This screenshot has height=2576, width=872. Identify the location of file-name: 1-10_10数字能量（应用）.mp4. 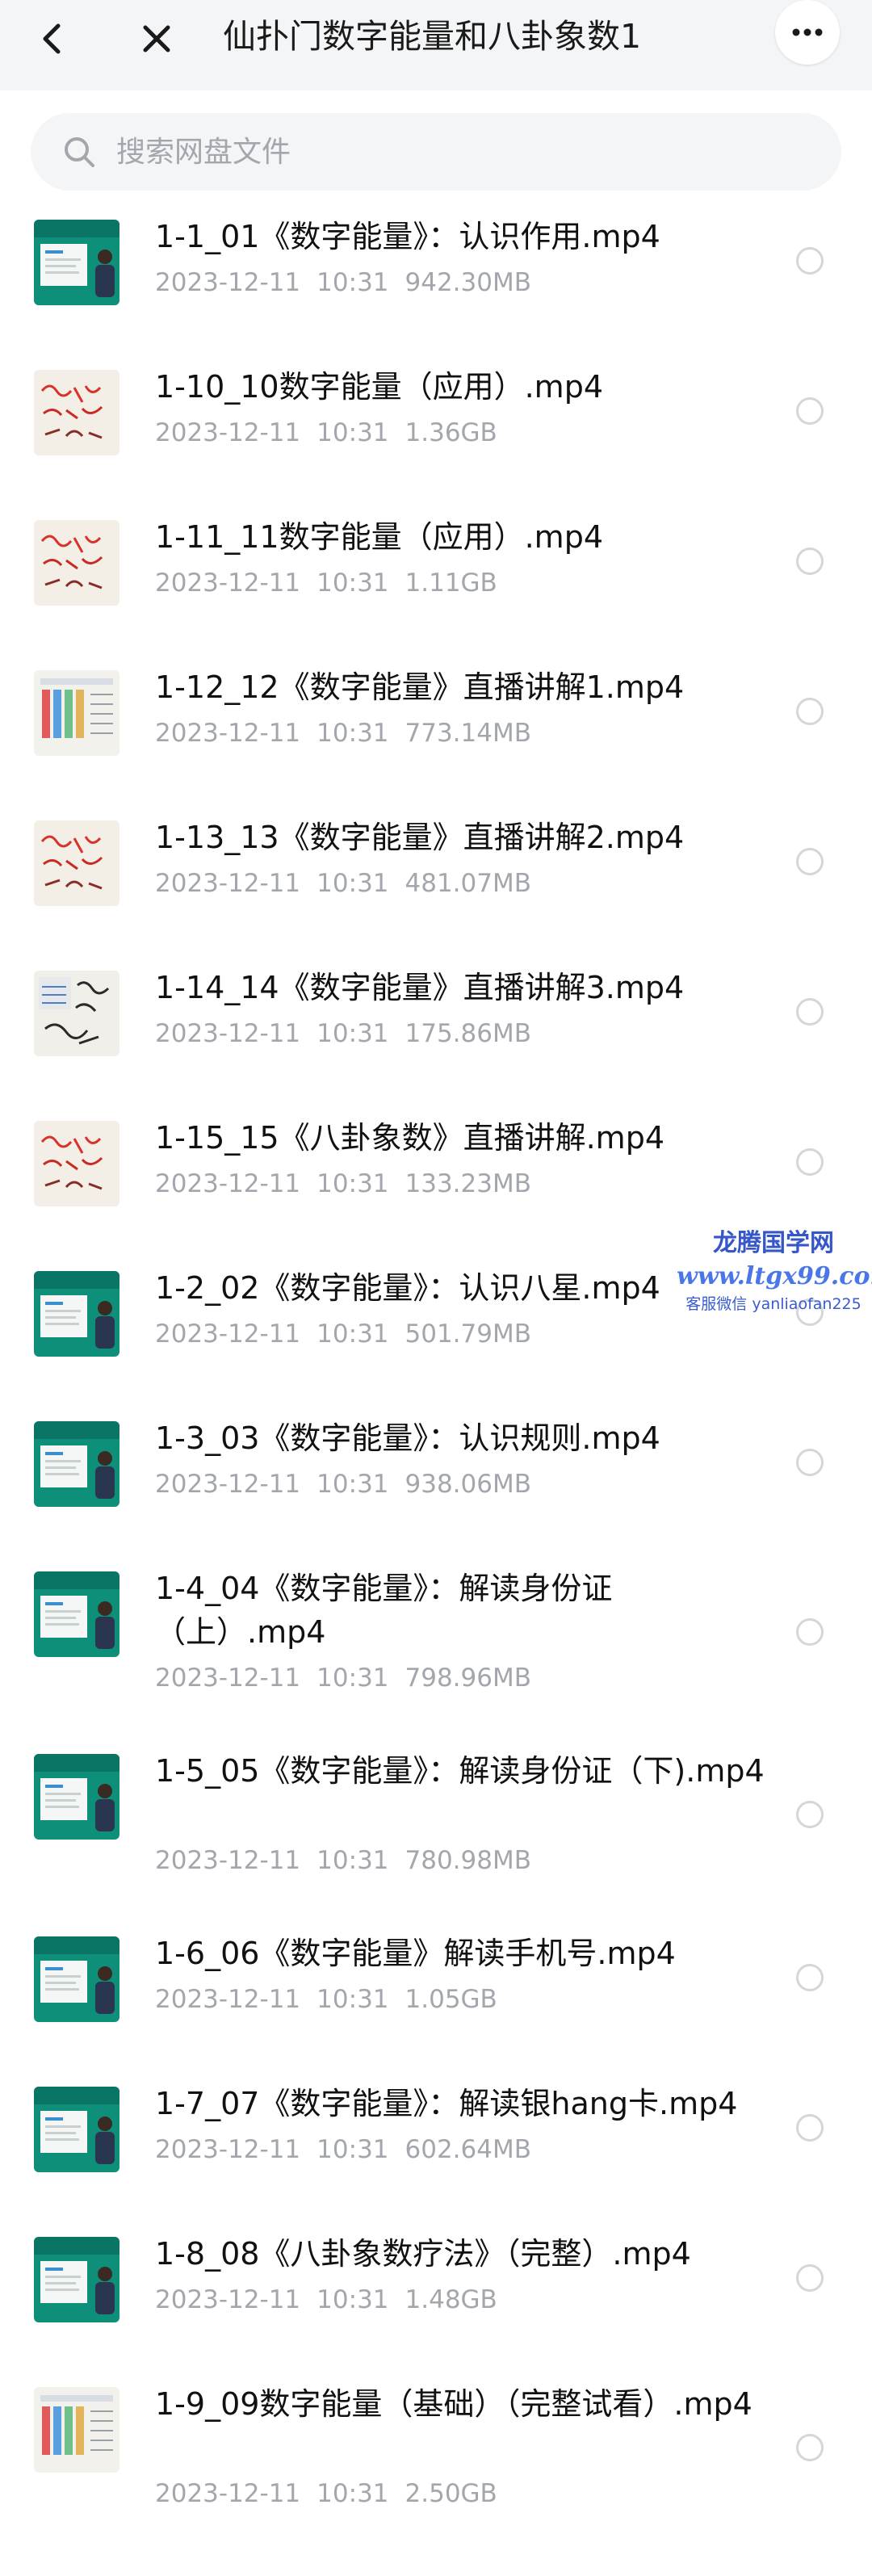
(379, 387).